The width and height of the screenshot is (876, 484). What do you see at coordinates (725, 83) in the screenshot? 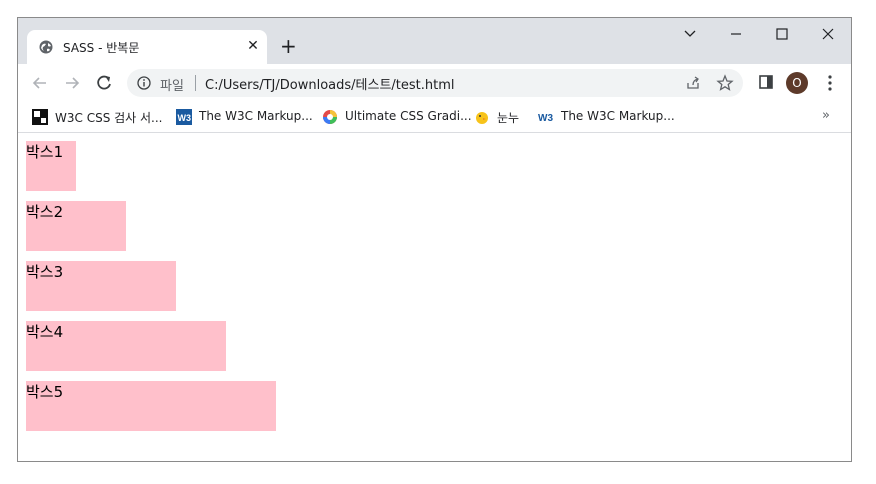
I see `bookmark-star-icon` at bounding box center [725, 83].